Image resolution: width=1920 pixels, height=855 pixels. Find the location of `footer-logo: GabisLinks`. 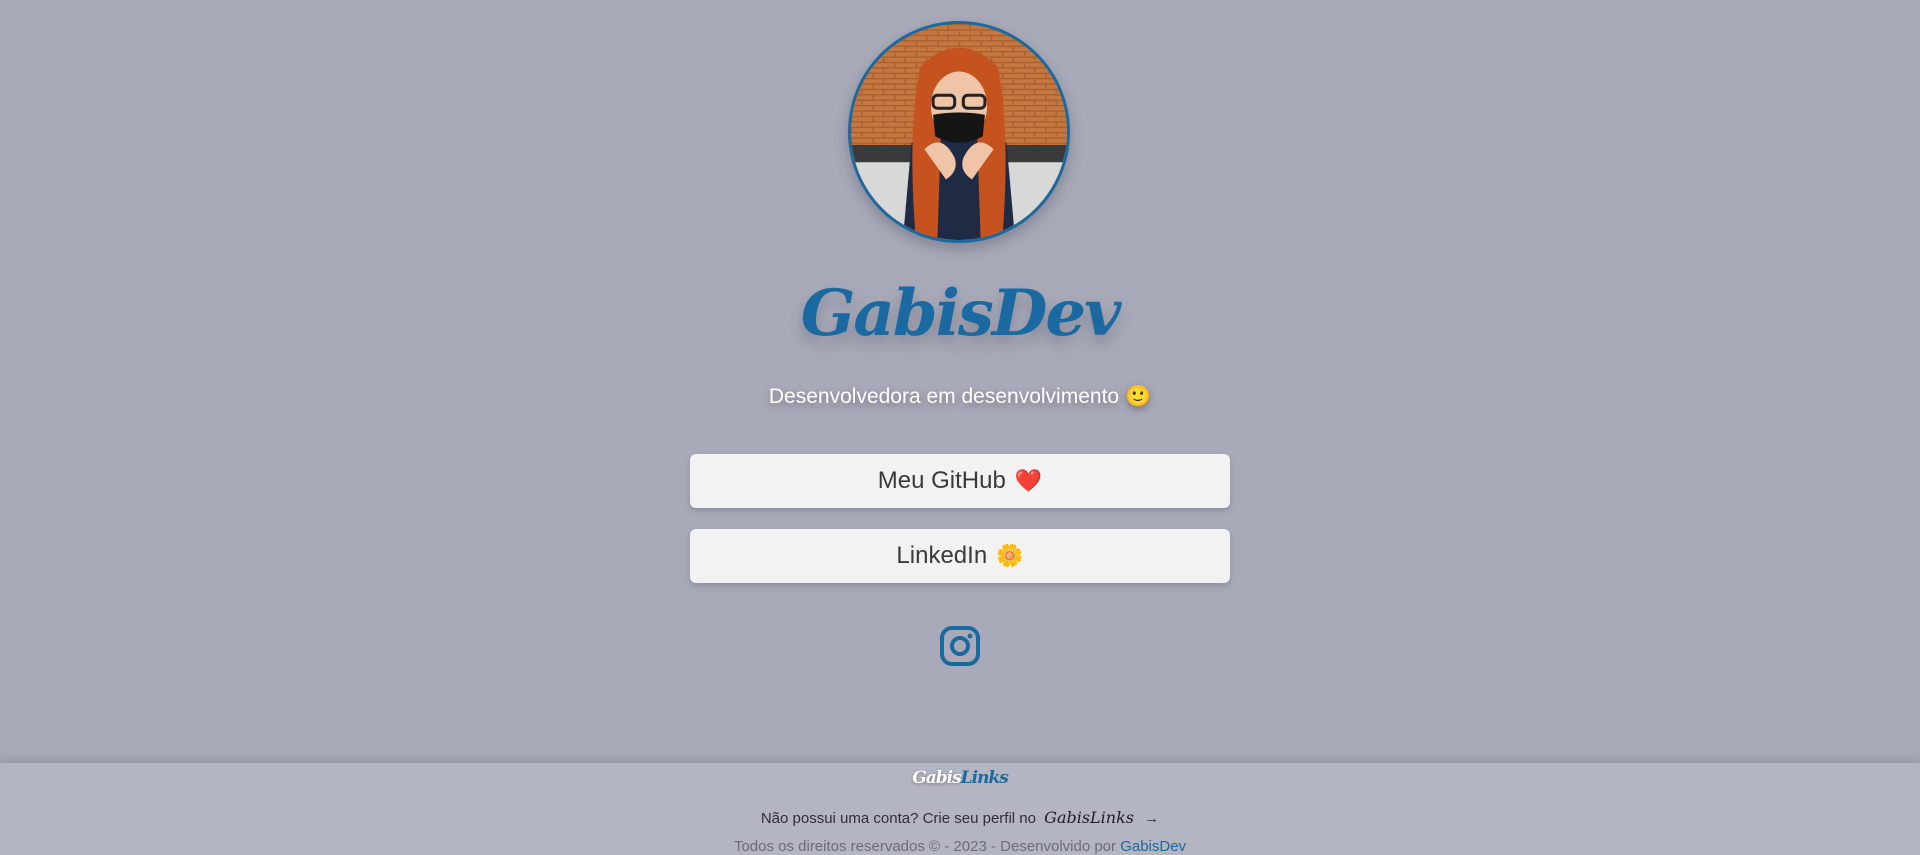

footer-logo: GabisLinks is located at coordinates (960, 778).